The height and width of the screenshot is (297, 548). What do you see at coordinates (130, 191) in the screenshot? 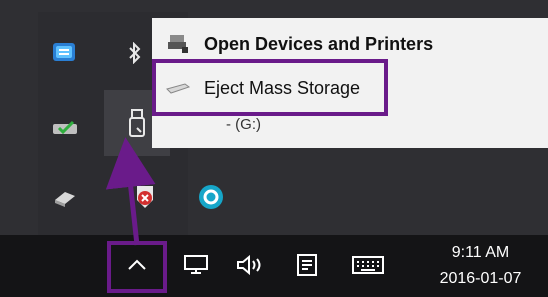
I see `annotation-arrow` at bounding box center [130, 191].